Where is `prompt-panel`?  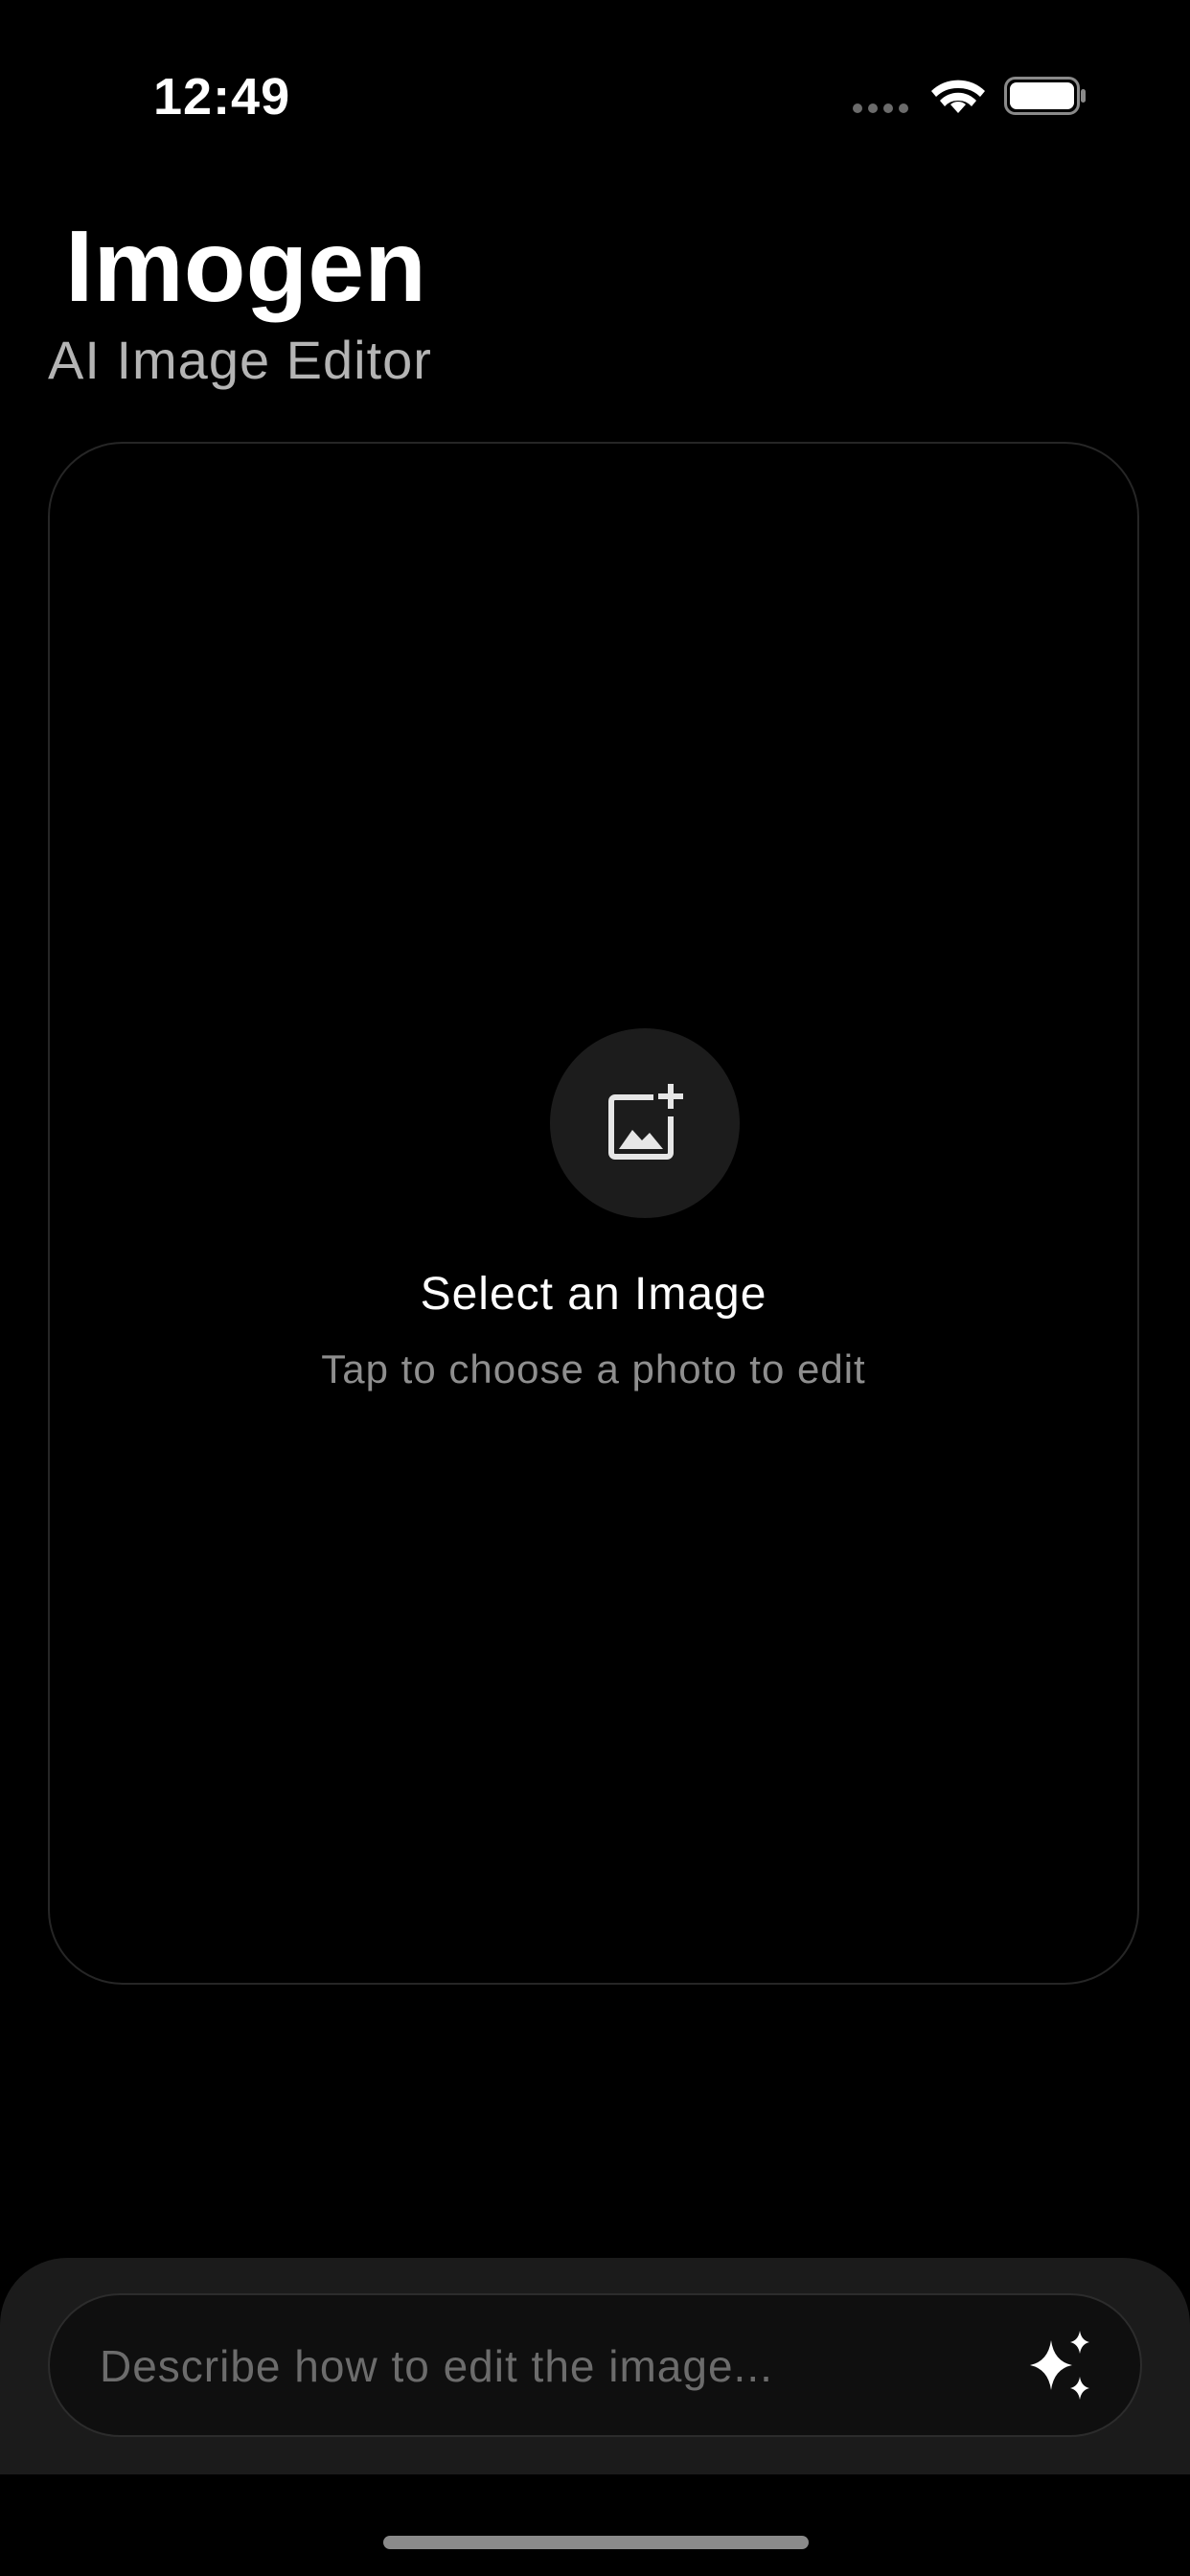
prompt-panel is located at coordinates (595, 2366).